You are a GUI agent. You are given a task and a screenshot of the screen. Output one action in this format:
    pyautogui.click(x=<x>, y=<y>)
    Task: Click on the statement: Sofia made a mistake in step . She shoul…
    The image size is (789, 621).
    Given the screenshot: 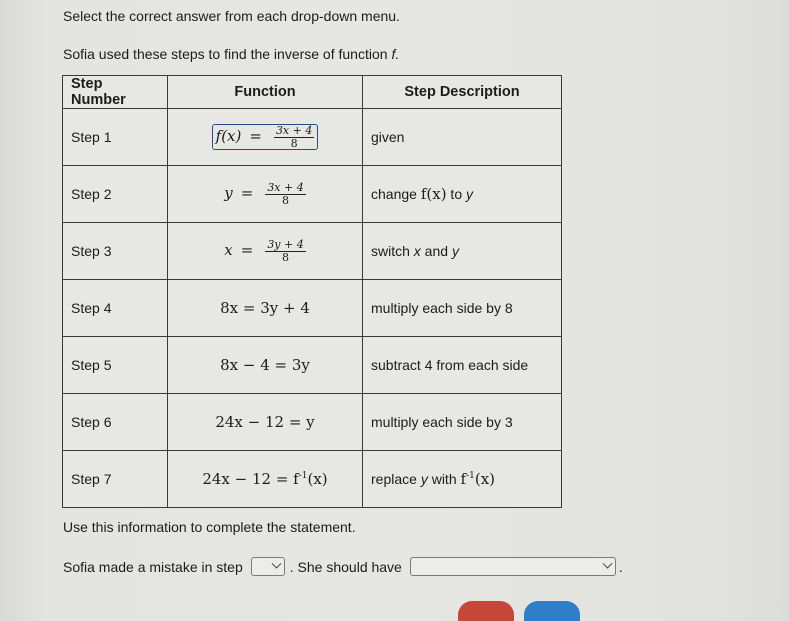 What is the action you would take?
    pyautogui.click(x=343, y=566)
    